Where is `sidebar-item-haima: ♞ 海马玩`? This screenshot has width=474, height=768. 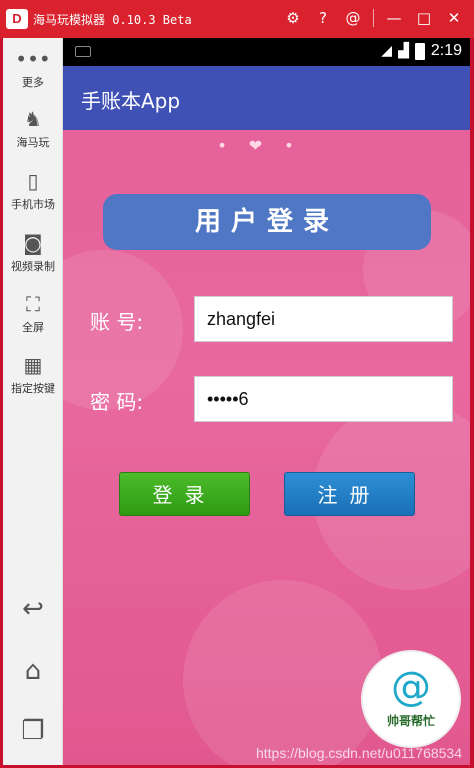 sidebar-item-haima: ♞ 海马玩 is located at coordinates (33, 128).